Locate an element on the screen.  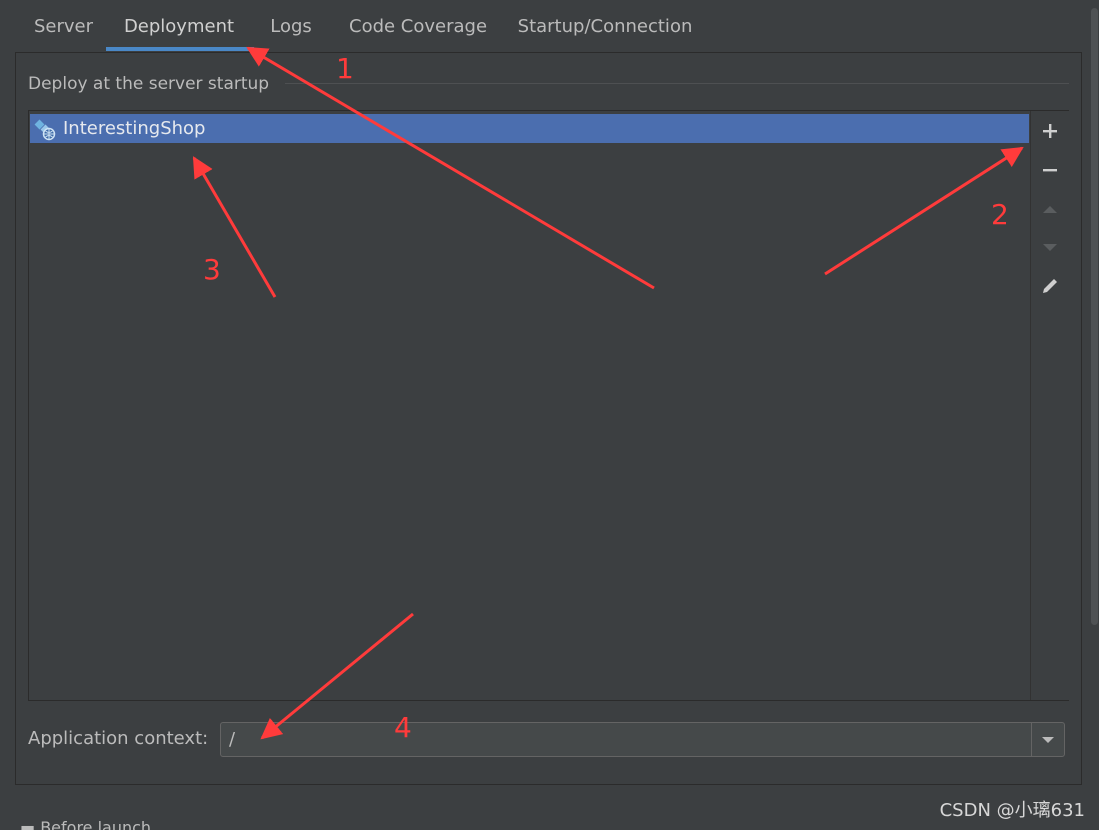
move-down-button is located at coordinates (1050, 247).